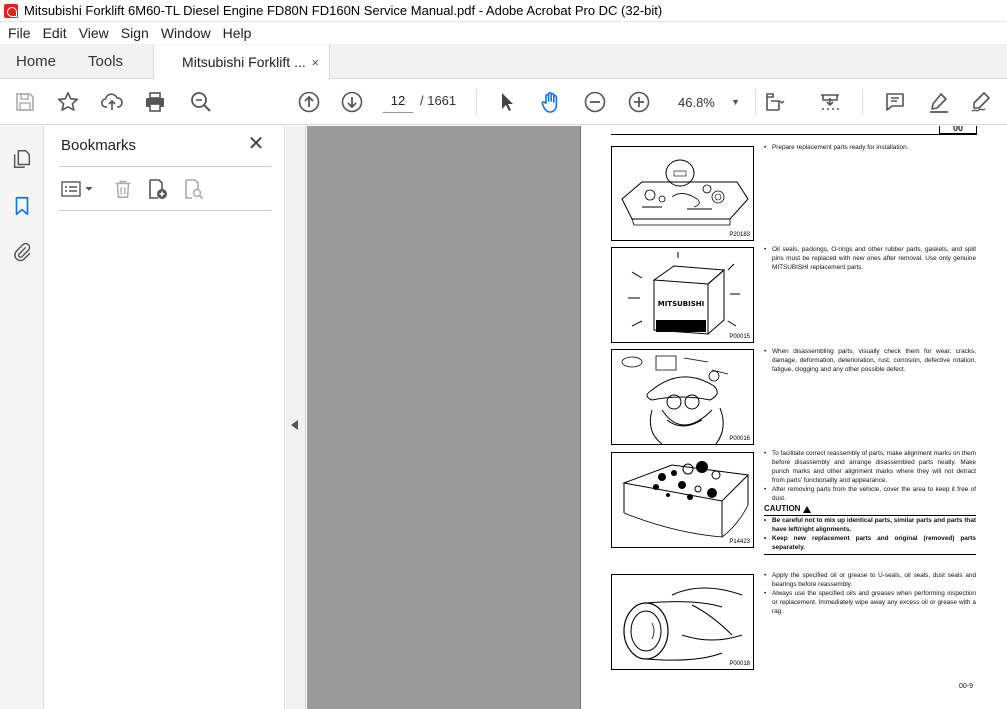 The image size is (1007, 709). What do you see at coordinates (682, 397) in the screenshot?
I see `figure-inspection: P00016` at bounding box center [682, 397].